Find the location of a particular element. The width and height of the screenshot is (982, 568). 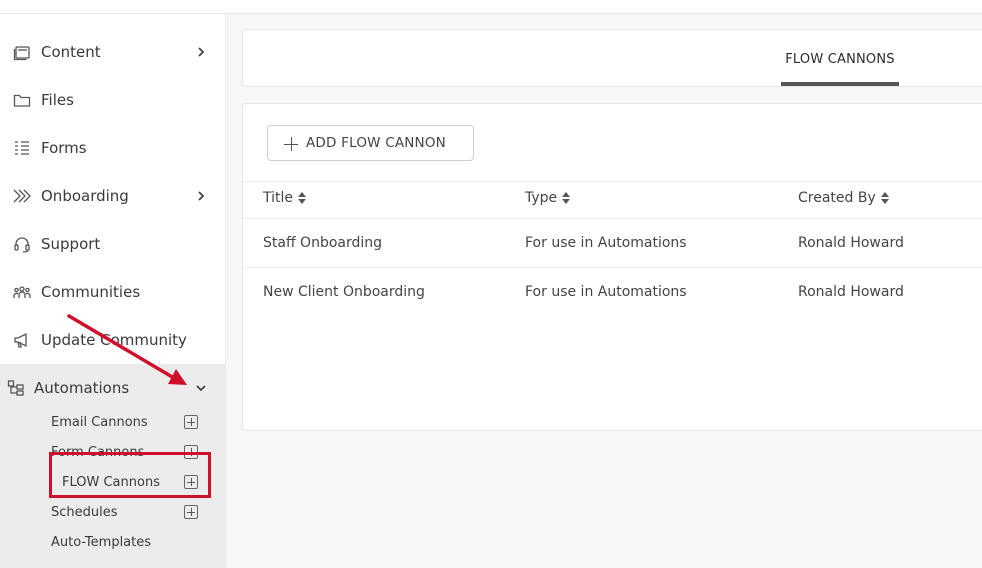

sidebar-item-label: Files is located at coordinates (57, 100).